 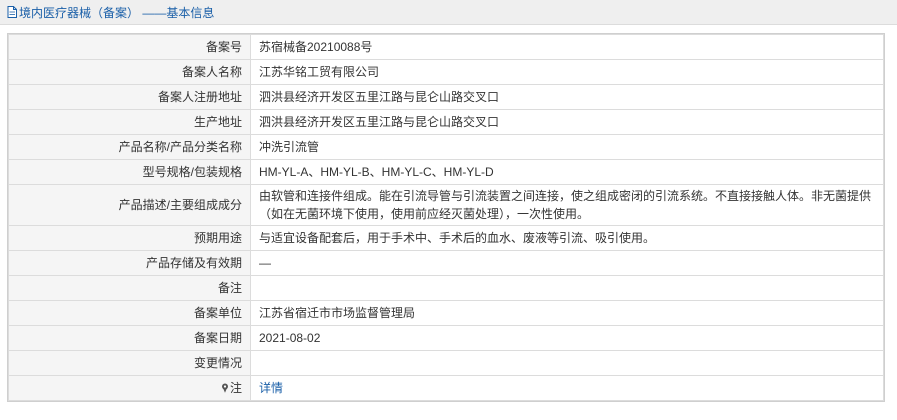 I want to click on table-row: 备案人名称 江苏华铭工贸有限公司, so click(x=446, y=72).